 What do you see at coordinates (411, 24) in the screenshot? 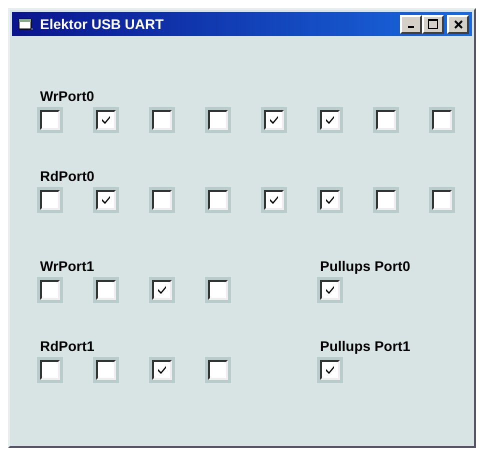
I see `minimize-button` at bounding box center [411, 24].